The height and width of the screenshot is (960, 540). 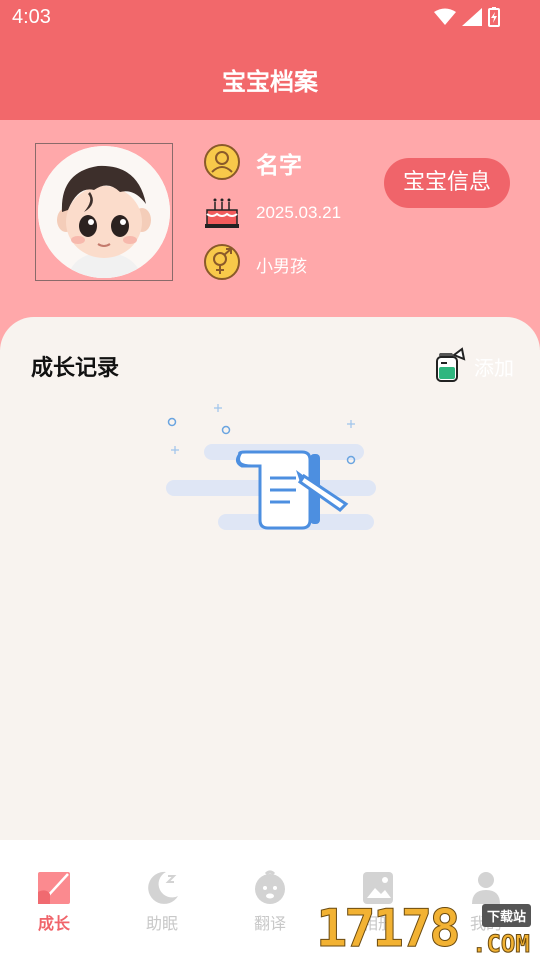 What do you see at coordinates (270, 908) in the screenshot?
I see `tab-translate: 翻译` at bounding box center [270, 908].